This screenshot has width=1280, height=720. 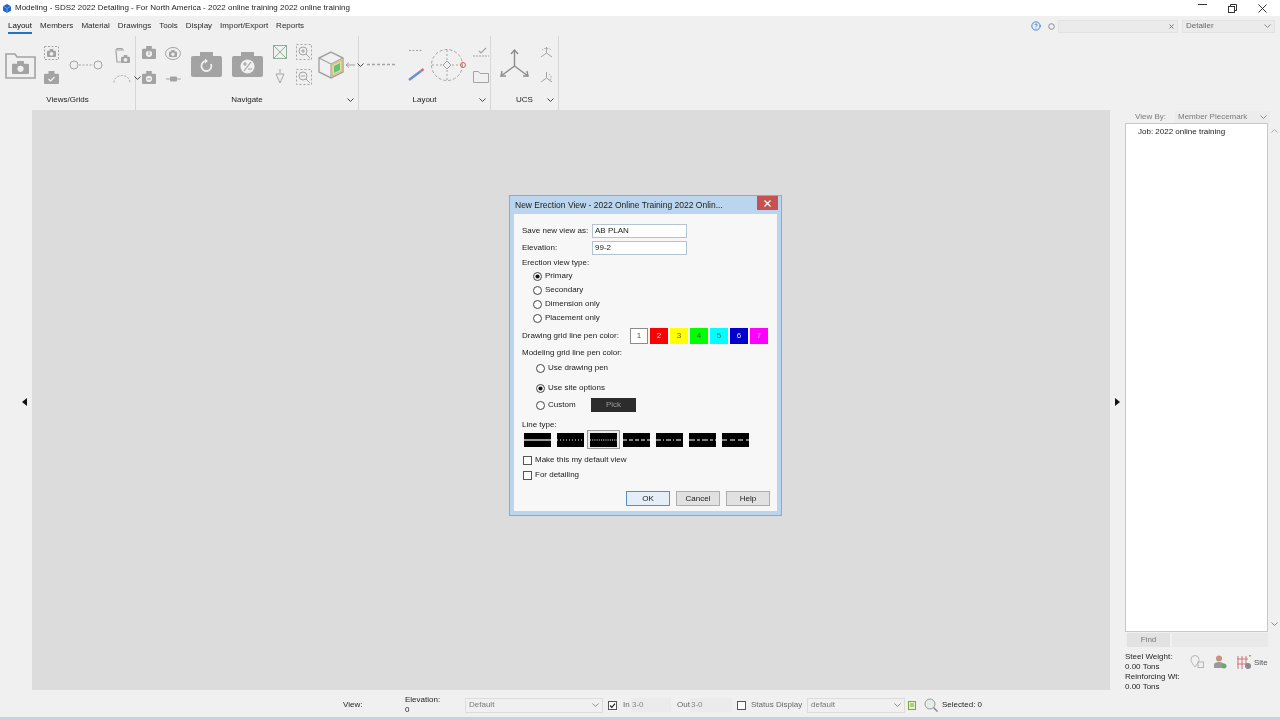 What do you see at coordinates (856, 705) in the screenshot?
I see `display-select: default` at bounding box center [856, 705].